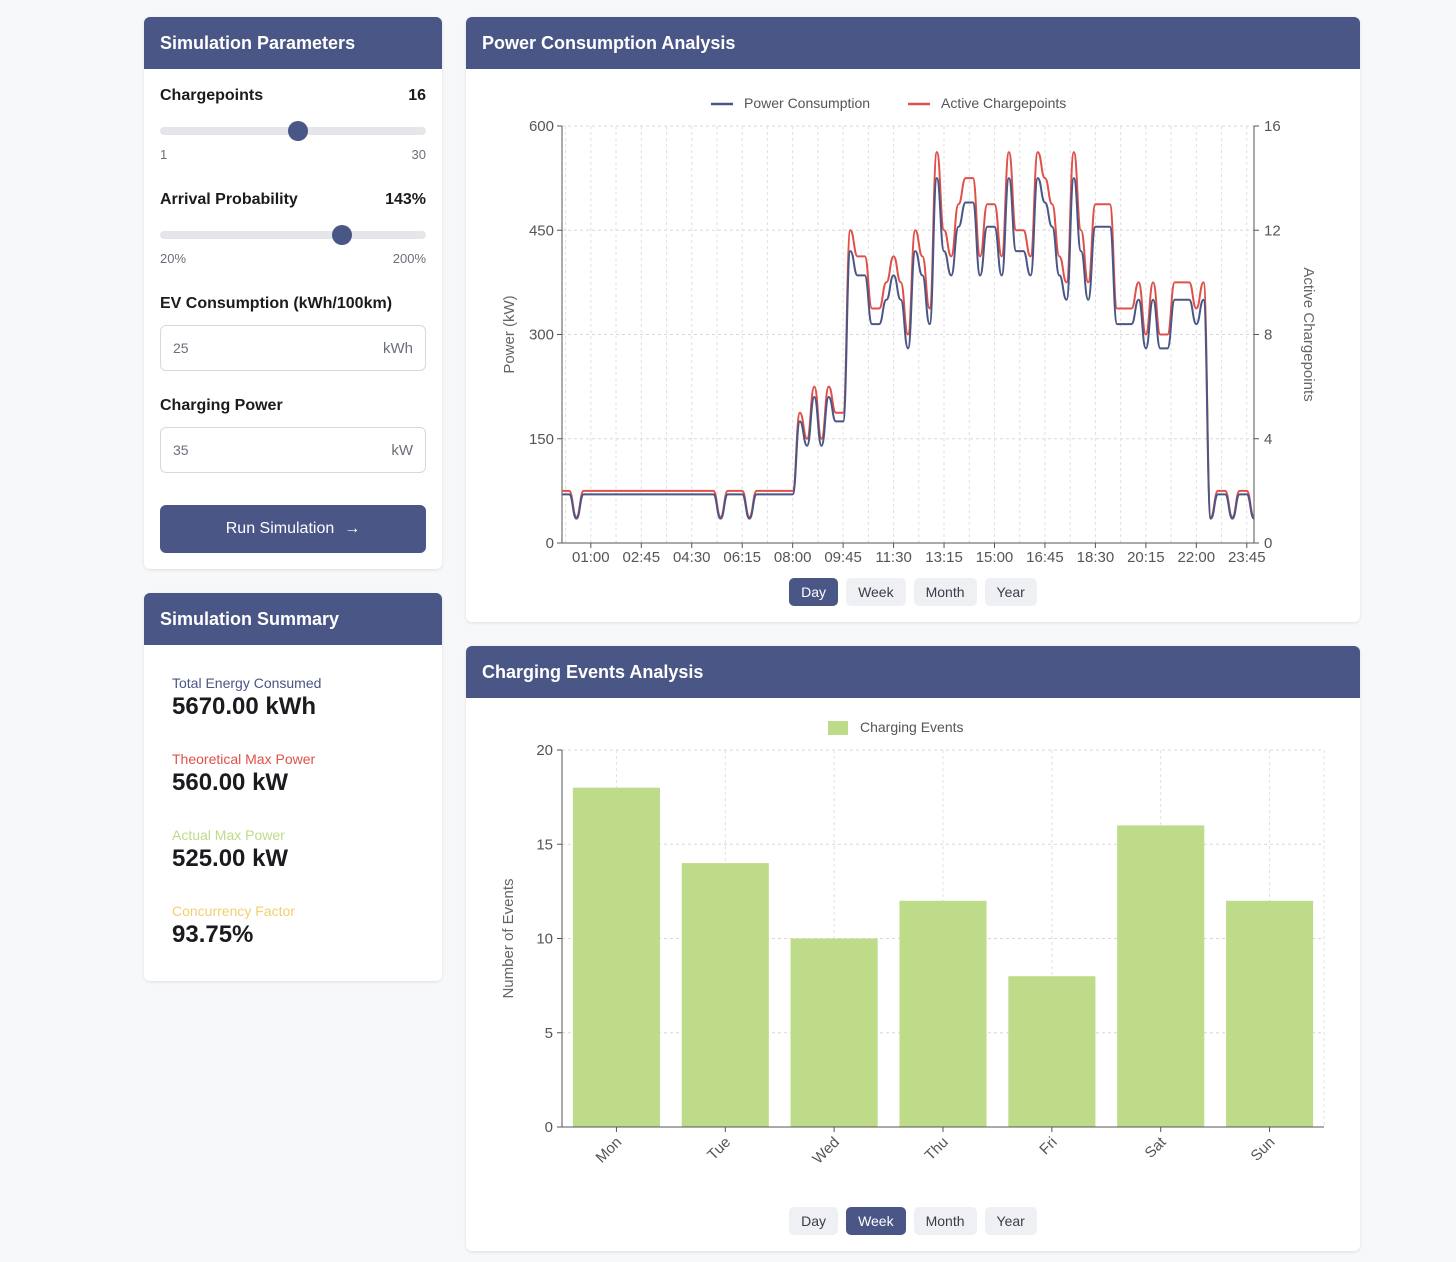 This screenshot has height=1262, width=1456. What do you see at coordinates (912, 727) in the screenshot?
I see `legend-label: Charging Events` at bounding box center [912, 727].